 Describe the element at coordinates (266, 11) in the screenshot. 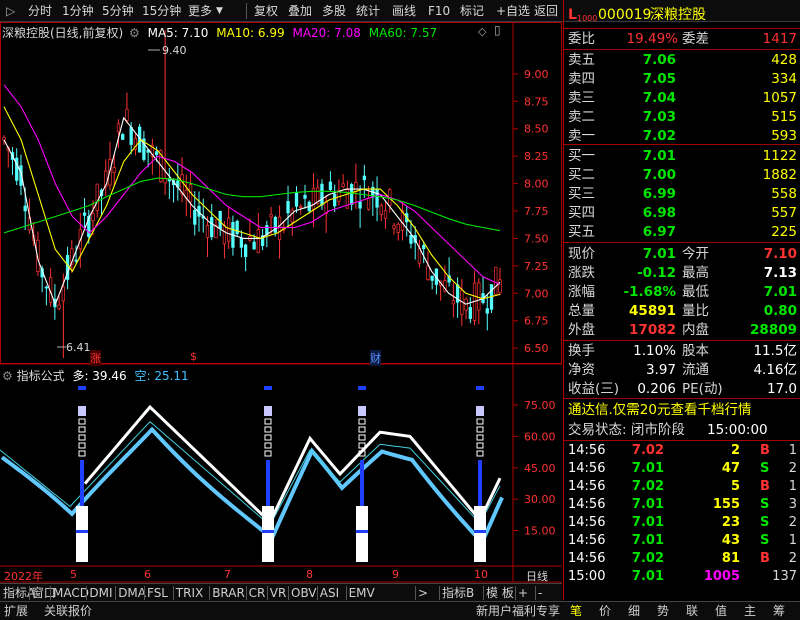

I see `toolbar-restore-rights: 复权` at that location.